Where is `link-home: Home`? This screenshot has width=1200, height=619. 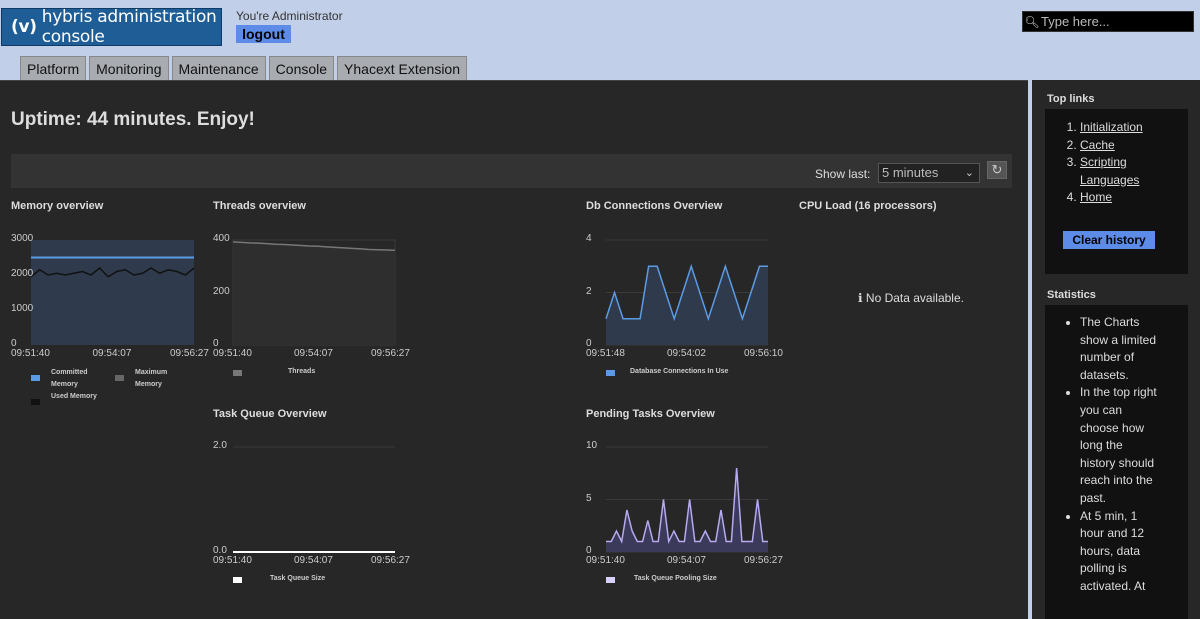
link-home: Home is located at coordinates (1096, 197).